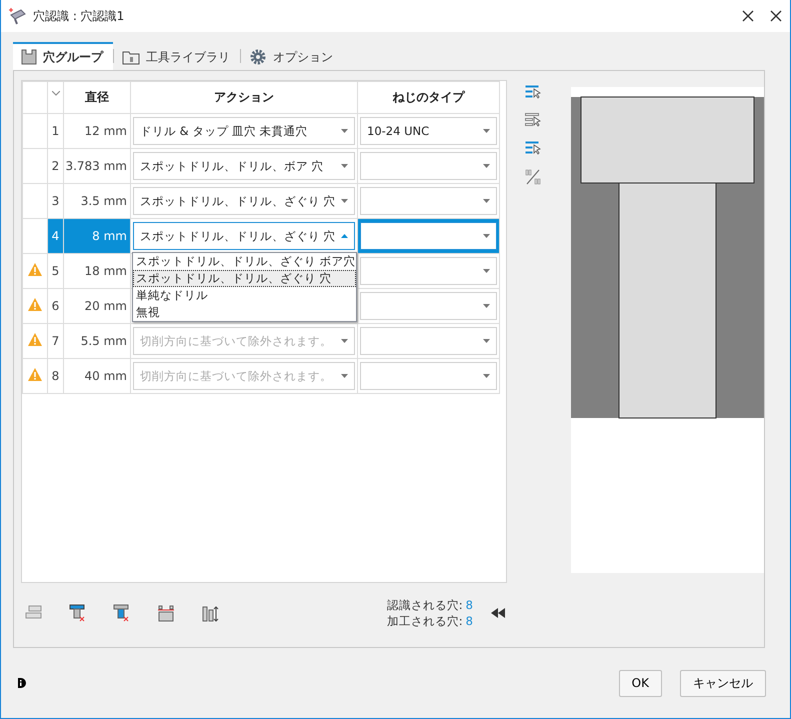 This screenshot has width=791, height=719. Describe the element at coordinates (56, 166) in the screenshot. I see `row-number: 2` at that location.